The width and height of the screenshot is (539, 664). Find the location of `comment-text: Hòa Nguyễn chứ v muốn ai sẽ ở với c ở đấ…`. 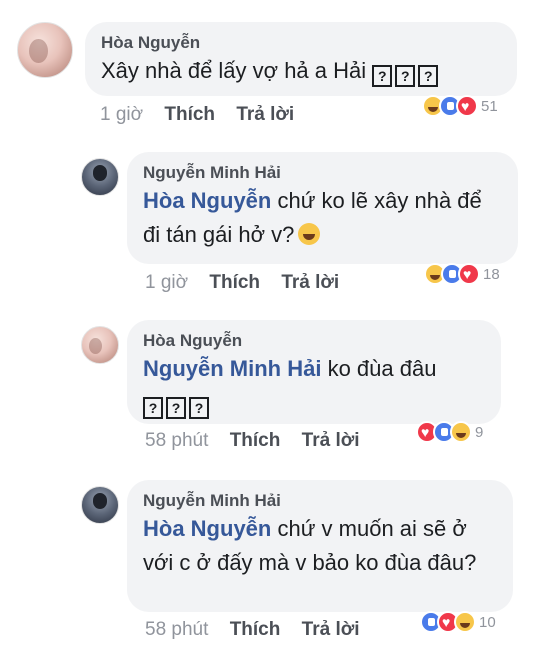

comment-text: Hòa Nguyễn chứ v muốn ai sẽ ở với c ở đấ… is located at coordinates (320, 546).